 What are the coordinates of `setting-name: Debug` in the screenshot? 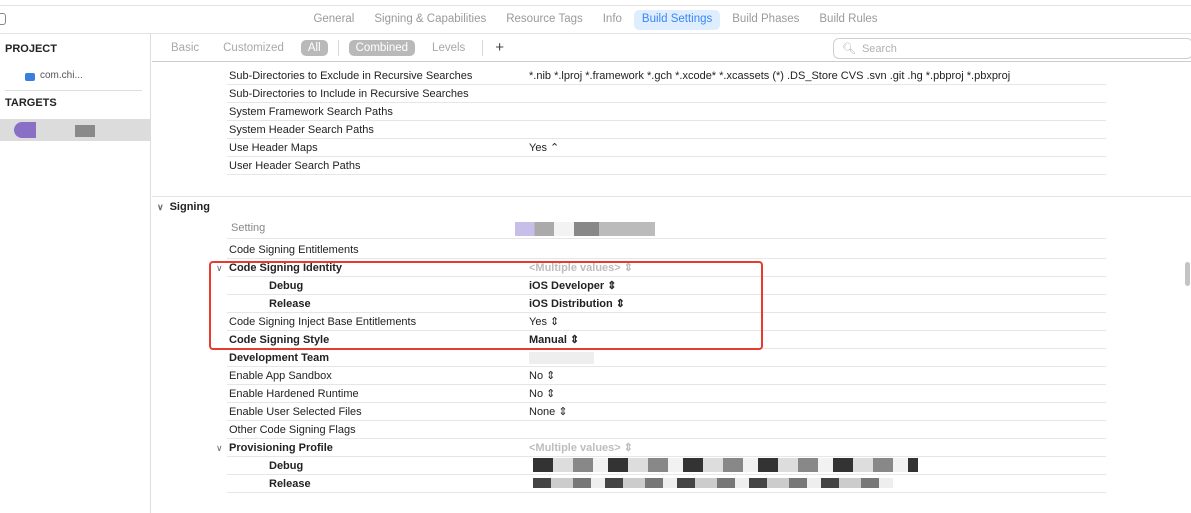 It's located at (286, 466).